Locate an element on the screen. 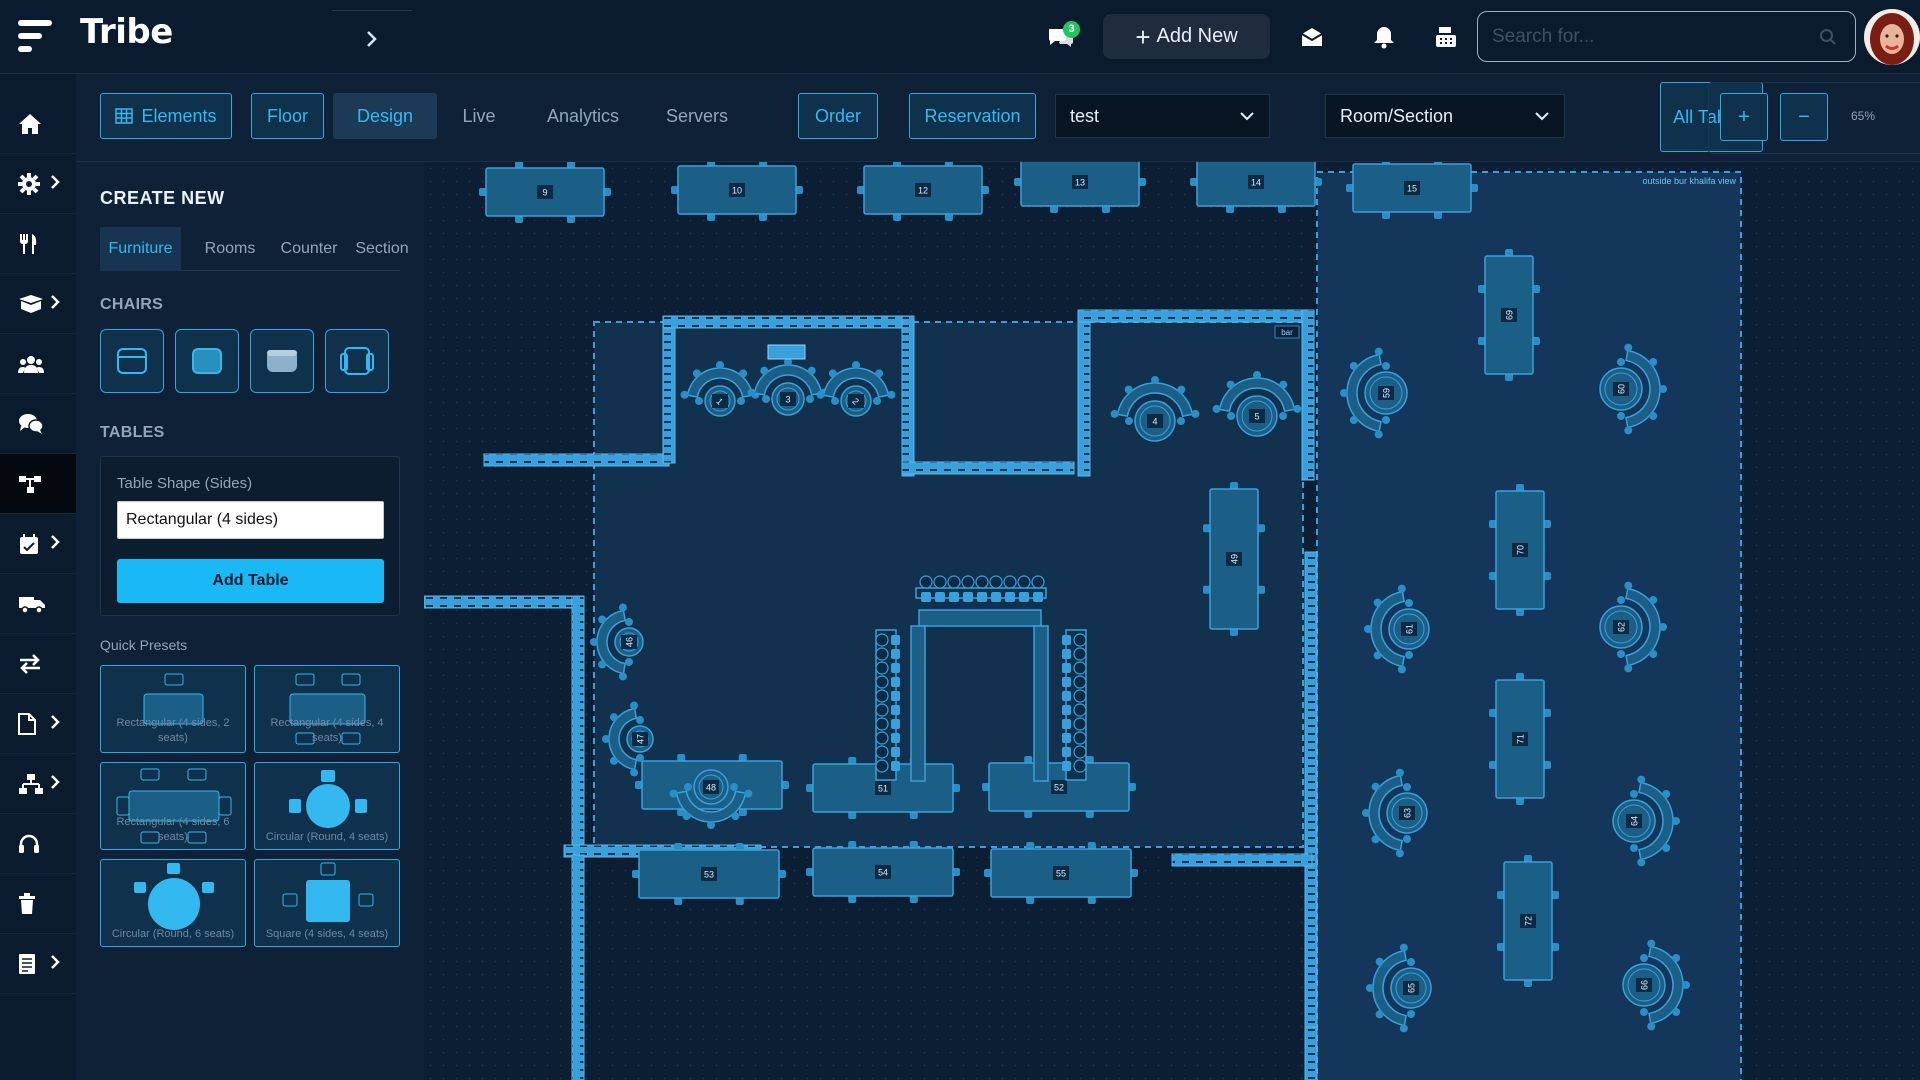 This screenshot has width=1920, height=1080. tab-furniture: Furniture is located at coordinates (140, 249).